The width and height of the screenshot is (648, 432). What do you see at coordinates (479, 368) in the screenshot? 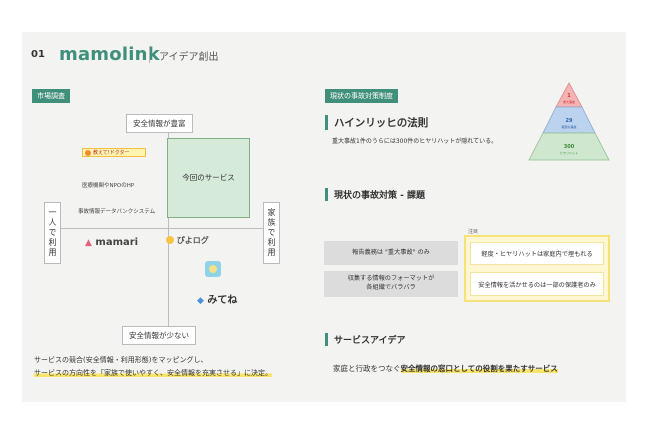
I see `idea-highlight: 安全情報の窓口としての役割を果たすサービス` at bounding box center [479, 368].